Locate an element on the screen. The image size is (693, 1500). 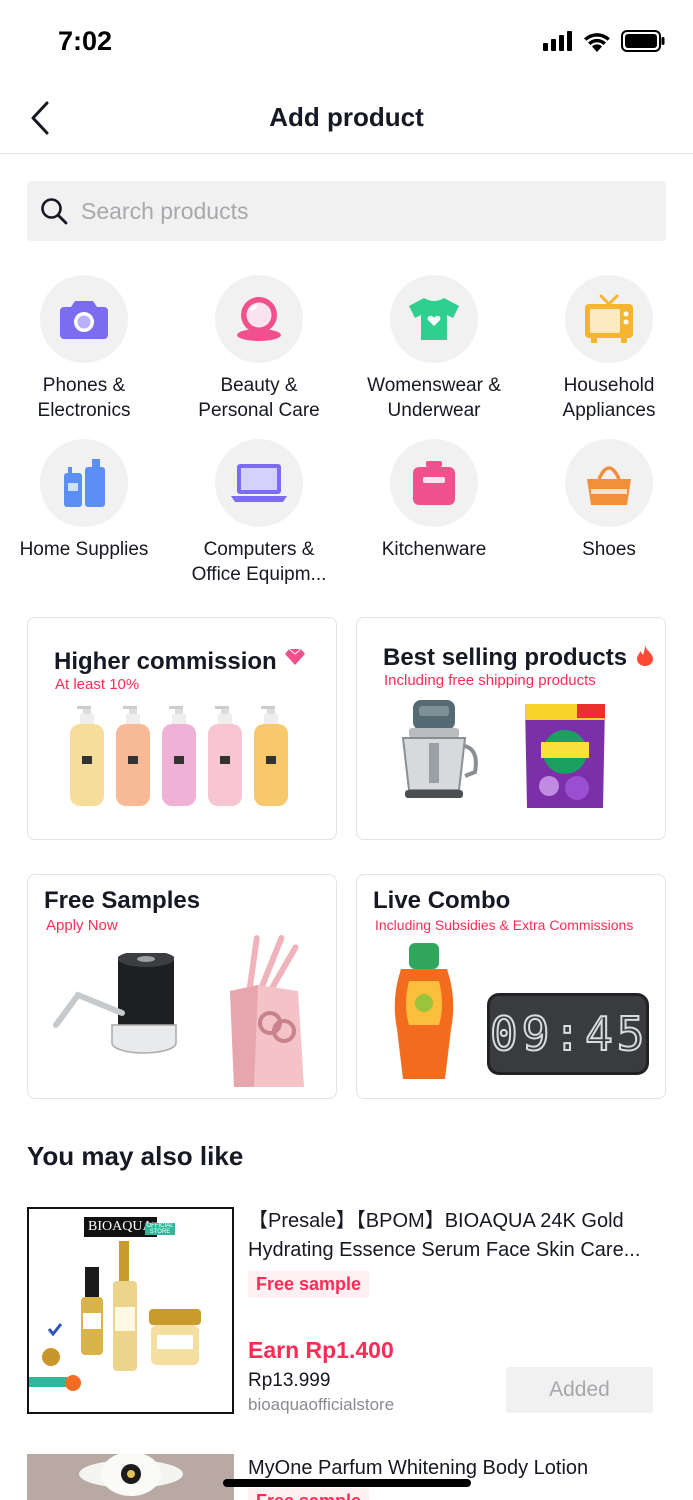
food-chopper-image is located at coordinates (439, 749).